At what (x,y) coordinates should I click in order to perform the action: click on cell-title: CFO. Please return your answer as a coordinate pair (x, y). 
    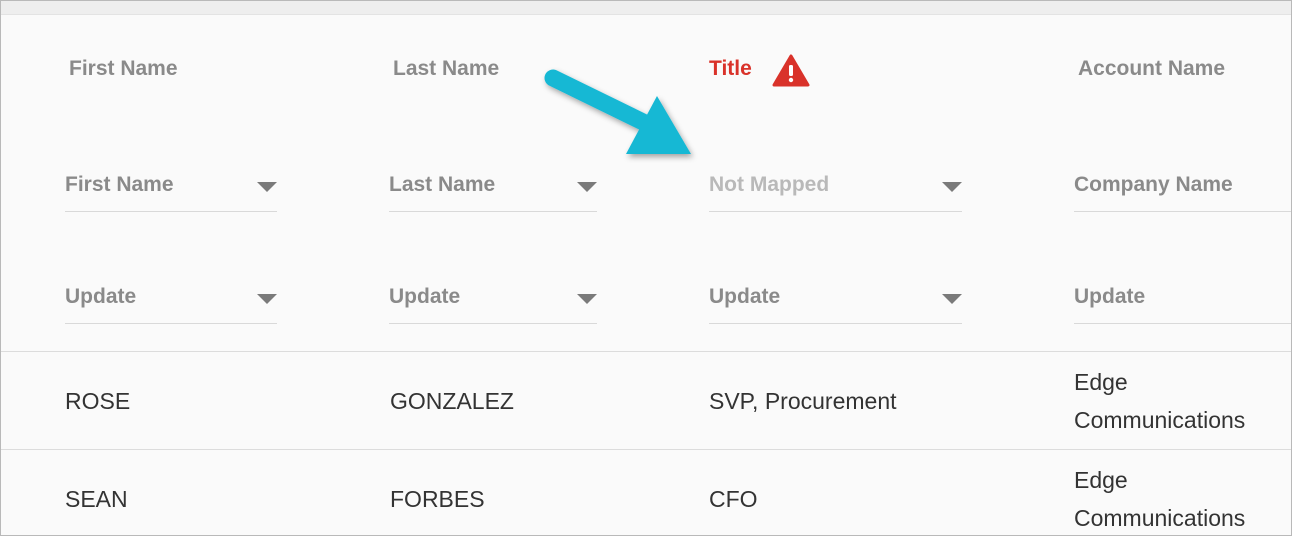
    Looking at the image, I should click on (733, 499).